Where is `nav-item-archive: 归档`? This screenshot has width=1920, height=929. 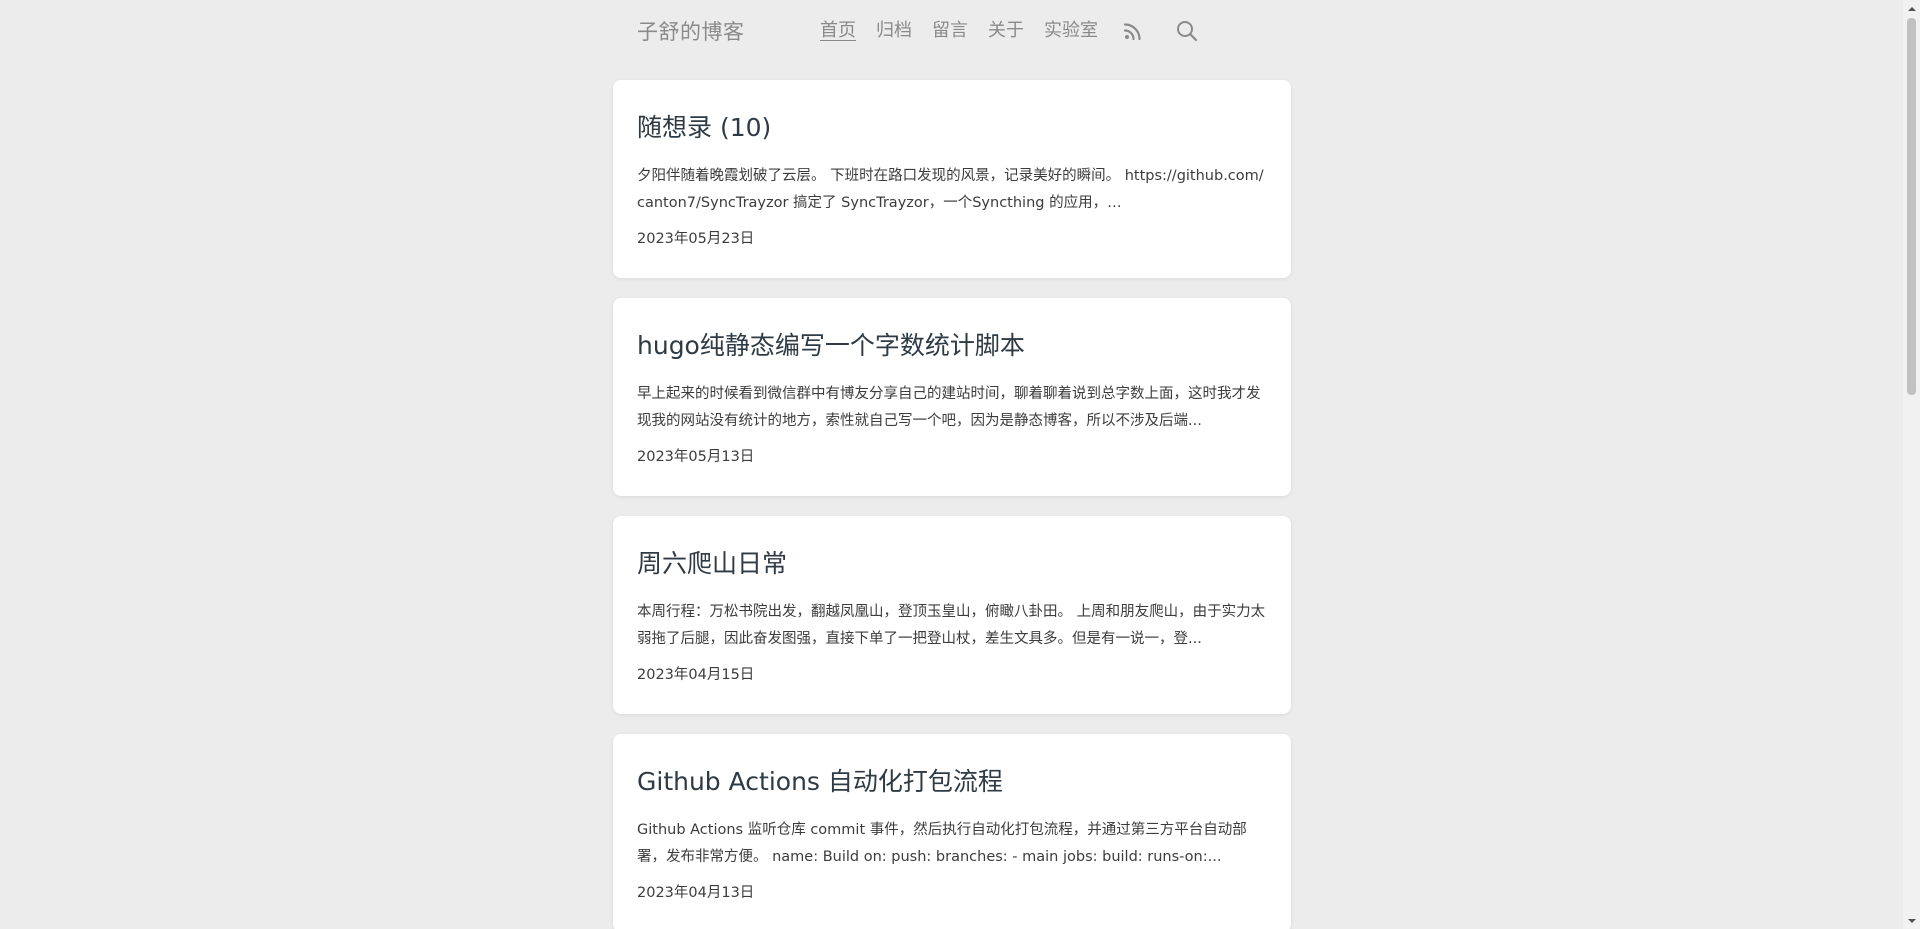
nav-item-archive: 归档 is located at coordinates (894, 31).